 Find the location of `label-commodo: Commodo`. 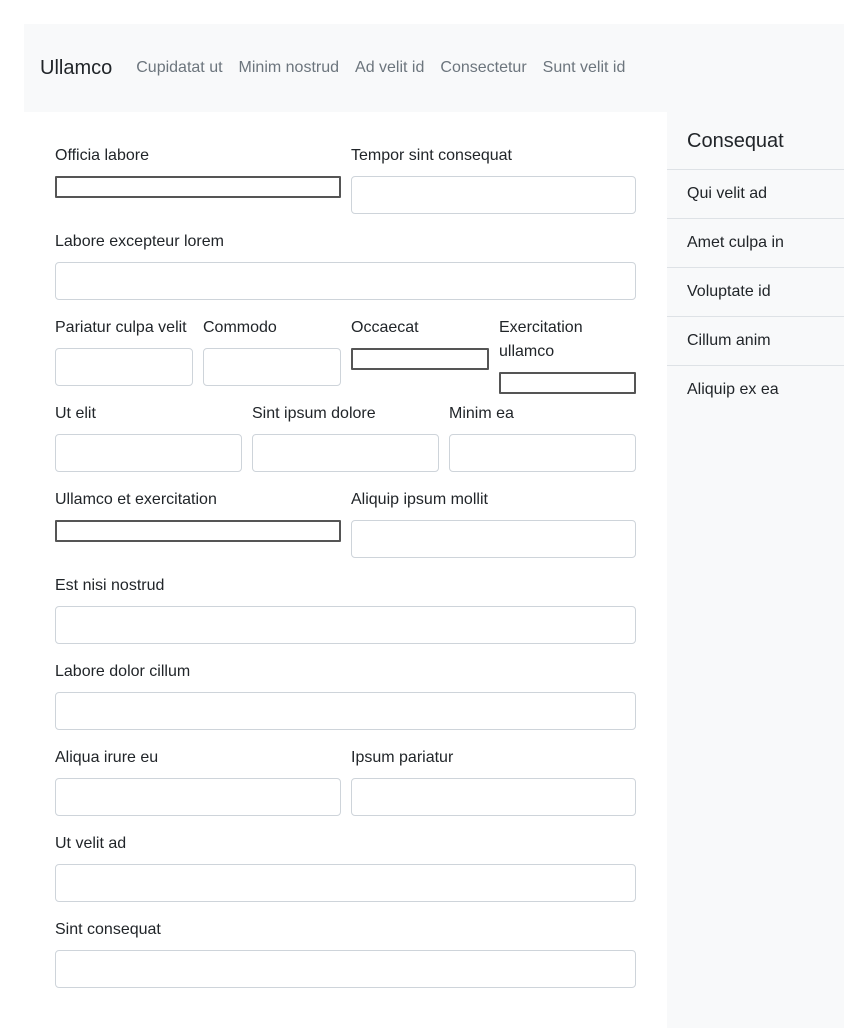

label-commodo: Commodo is located at coordinates (240, 327).